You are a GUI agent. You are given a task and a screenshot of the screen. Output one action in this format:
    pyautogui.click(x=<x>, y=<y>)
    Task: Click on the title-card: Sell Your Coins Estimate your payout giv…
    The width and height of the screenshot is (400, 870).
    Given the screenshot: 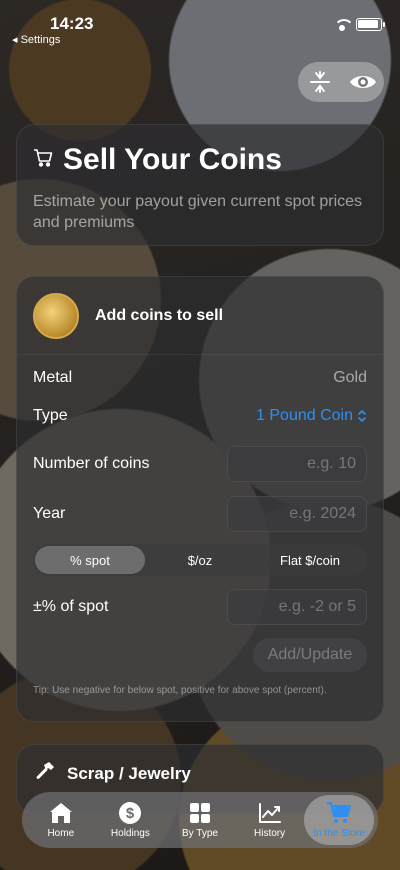 What is the action you would take?
    pyautogui.click(x=200, y=185)
    